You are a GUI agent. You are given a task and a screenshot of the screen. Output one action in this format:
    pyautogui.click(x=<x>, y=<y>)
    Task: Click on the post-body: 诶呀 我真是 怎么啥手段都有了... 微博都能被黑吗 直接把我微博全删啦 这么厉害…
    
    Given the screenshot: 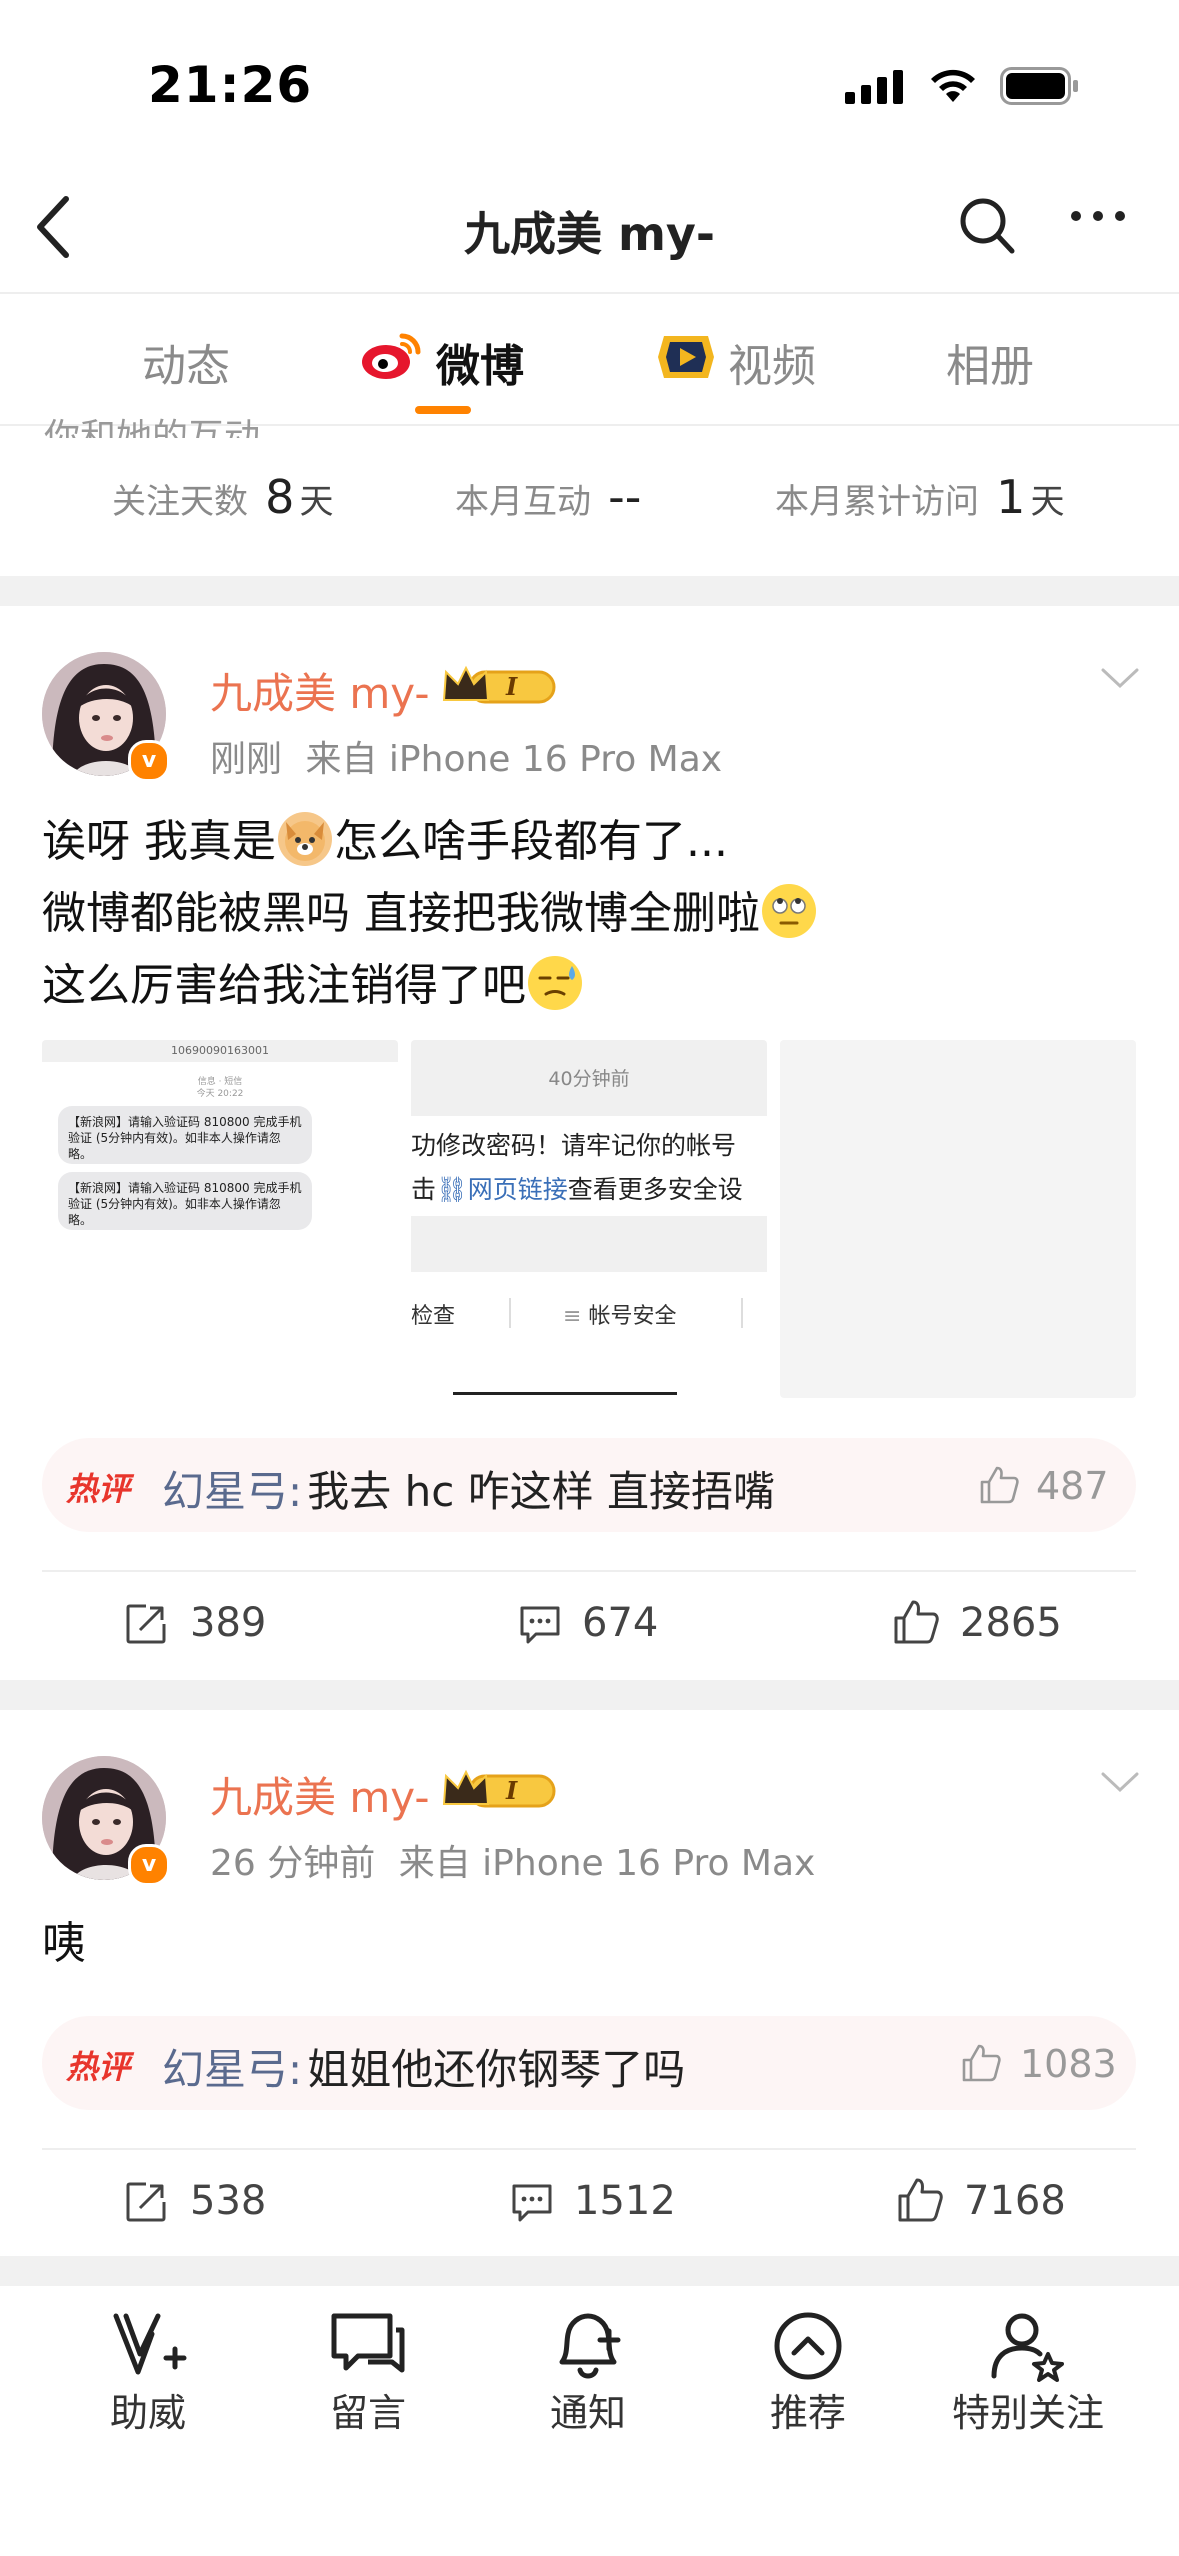 What is the action you would take?
    pyautogui.click(x=592, y=914)
    